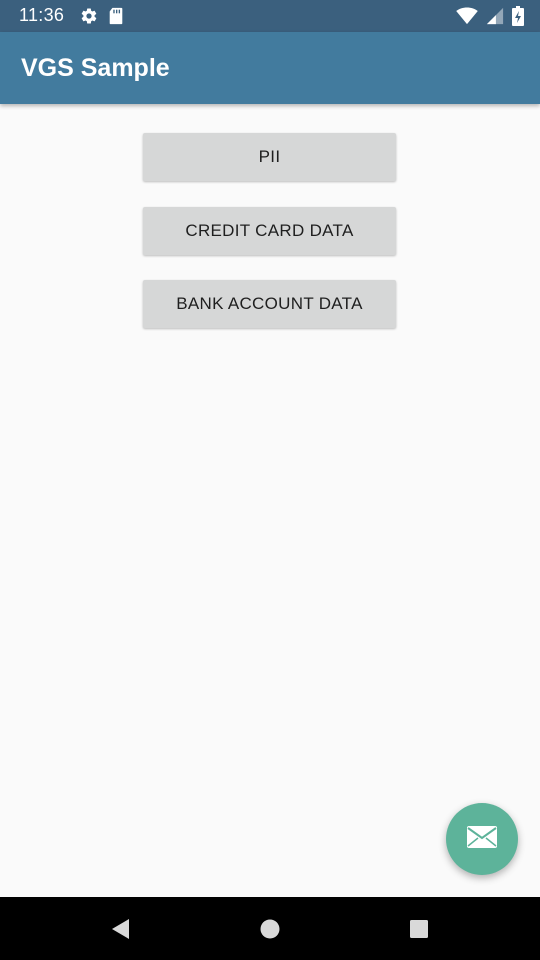 Image resolution: width=540 pixels, height=960 pixels. Describe the element at coordinates (495, 18) in the screenshot. I see `signal-icon` at that location.